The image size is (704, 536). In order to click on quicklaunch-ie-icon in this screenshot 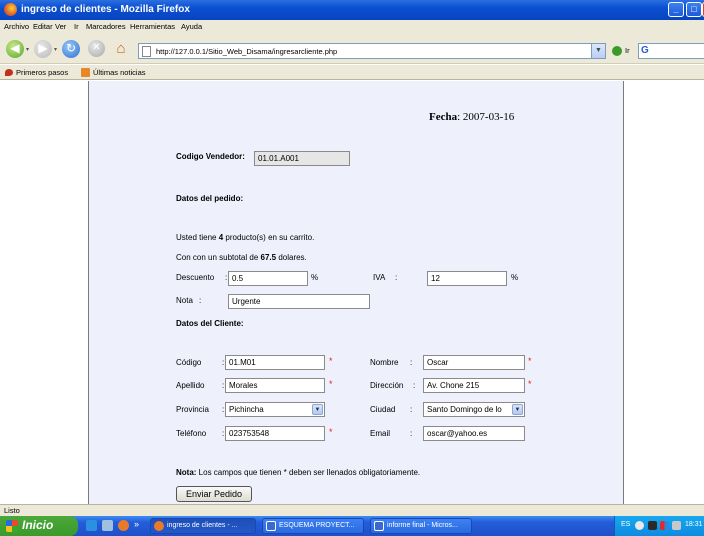, I will do `click(107, 525)`.